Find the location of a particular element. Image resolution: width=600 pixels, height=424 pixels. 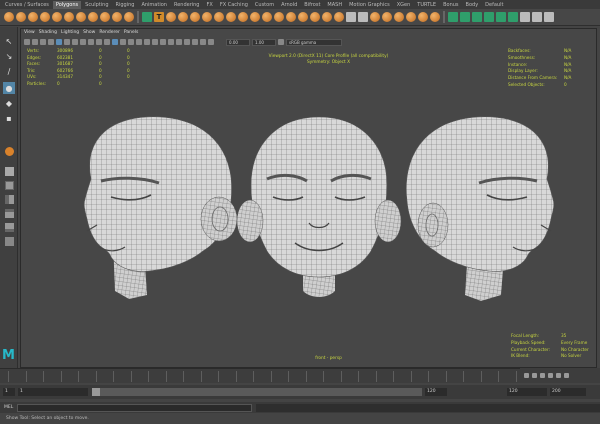

playback-start-field: 1 is located at coordinates (53, 392).